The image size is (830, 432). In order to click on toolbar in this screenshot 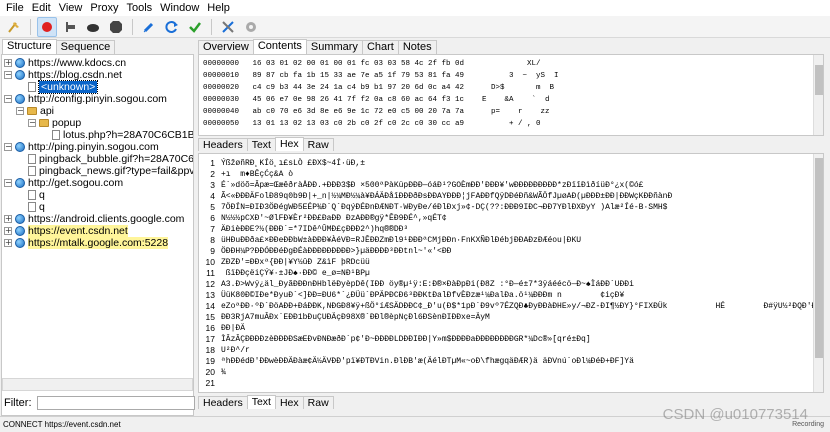, I will do `click(415, 27)`.